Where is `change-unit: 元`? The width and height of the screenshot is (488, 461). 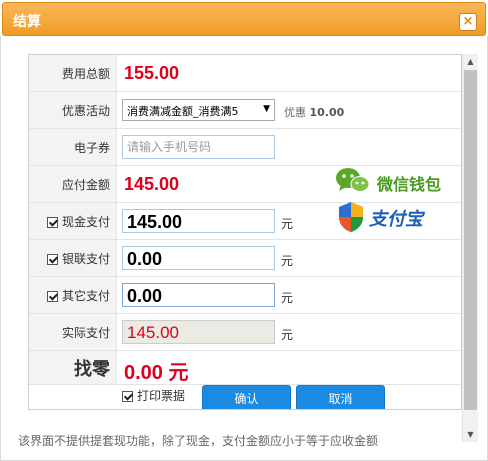
change-unit: 元 is located at coordinates (178, 373).